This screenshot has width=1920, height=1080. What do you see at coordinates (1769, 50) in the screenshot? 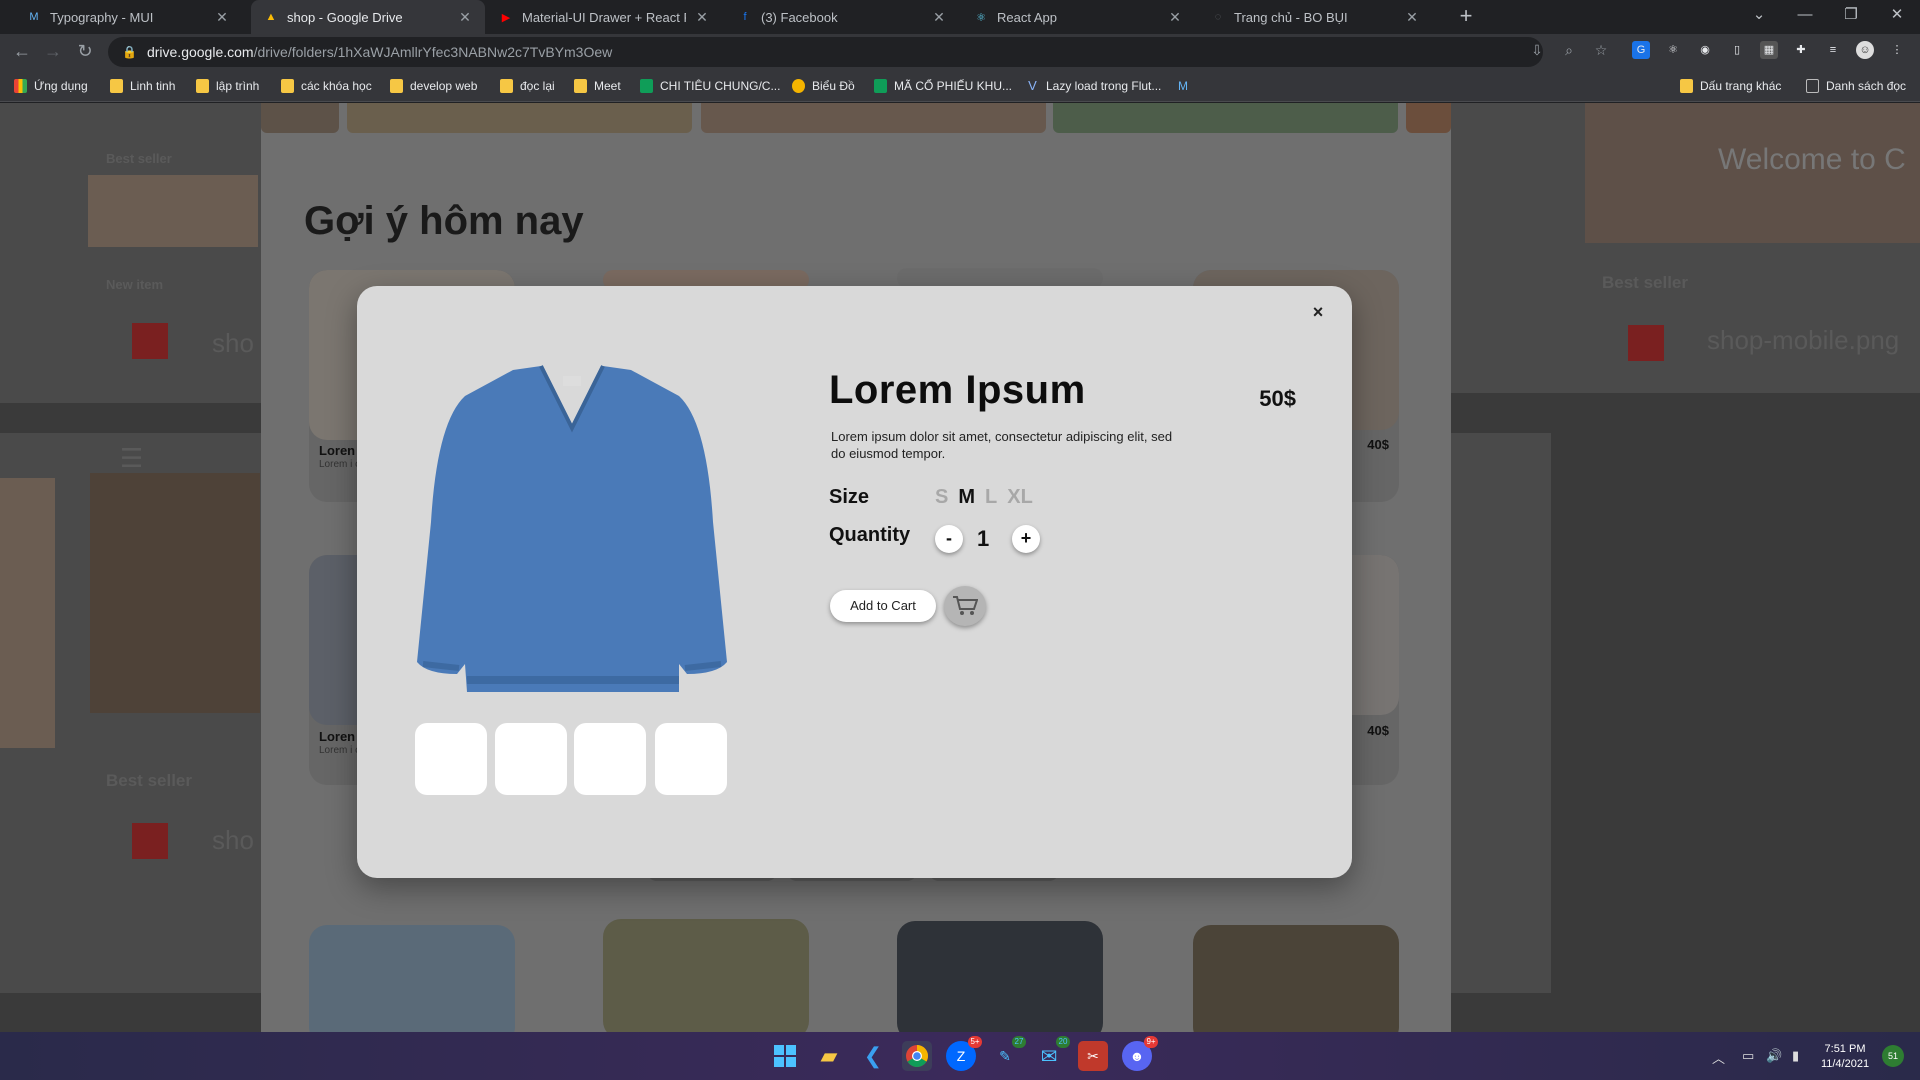
I see `extension-icon: ▦` at bounding box center [1769, 50].